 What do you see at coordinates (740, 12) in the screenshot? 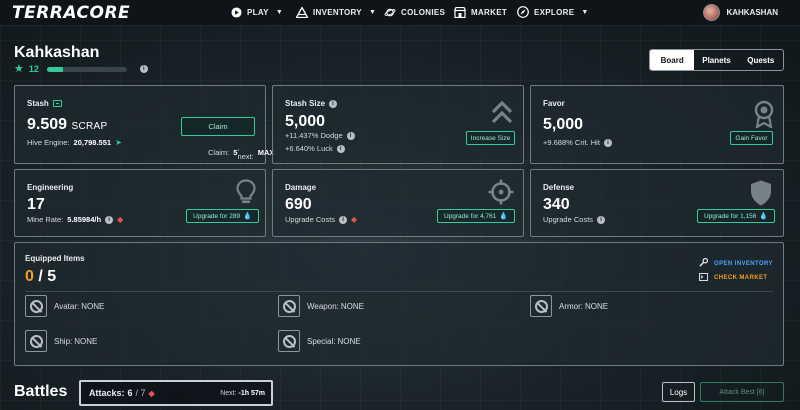
I see `user-menu: KAHKASHAN` at bounding box center [740, 12].